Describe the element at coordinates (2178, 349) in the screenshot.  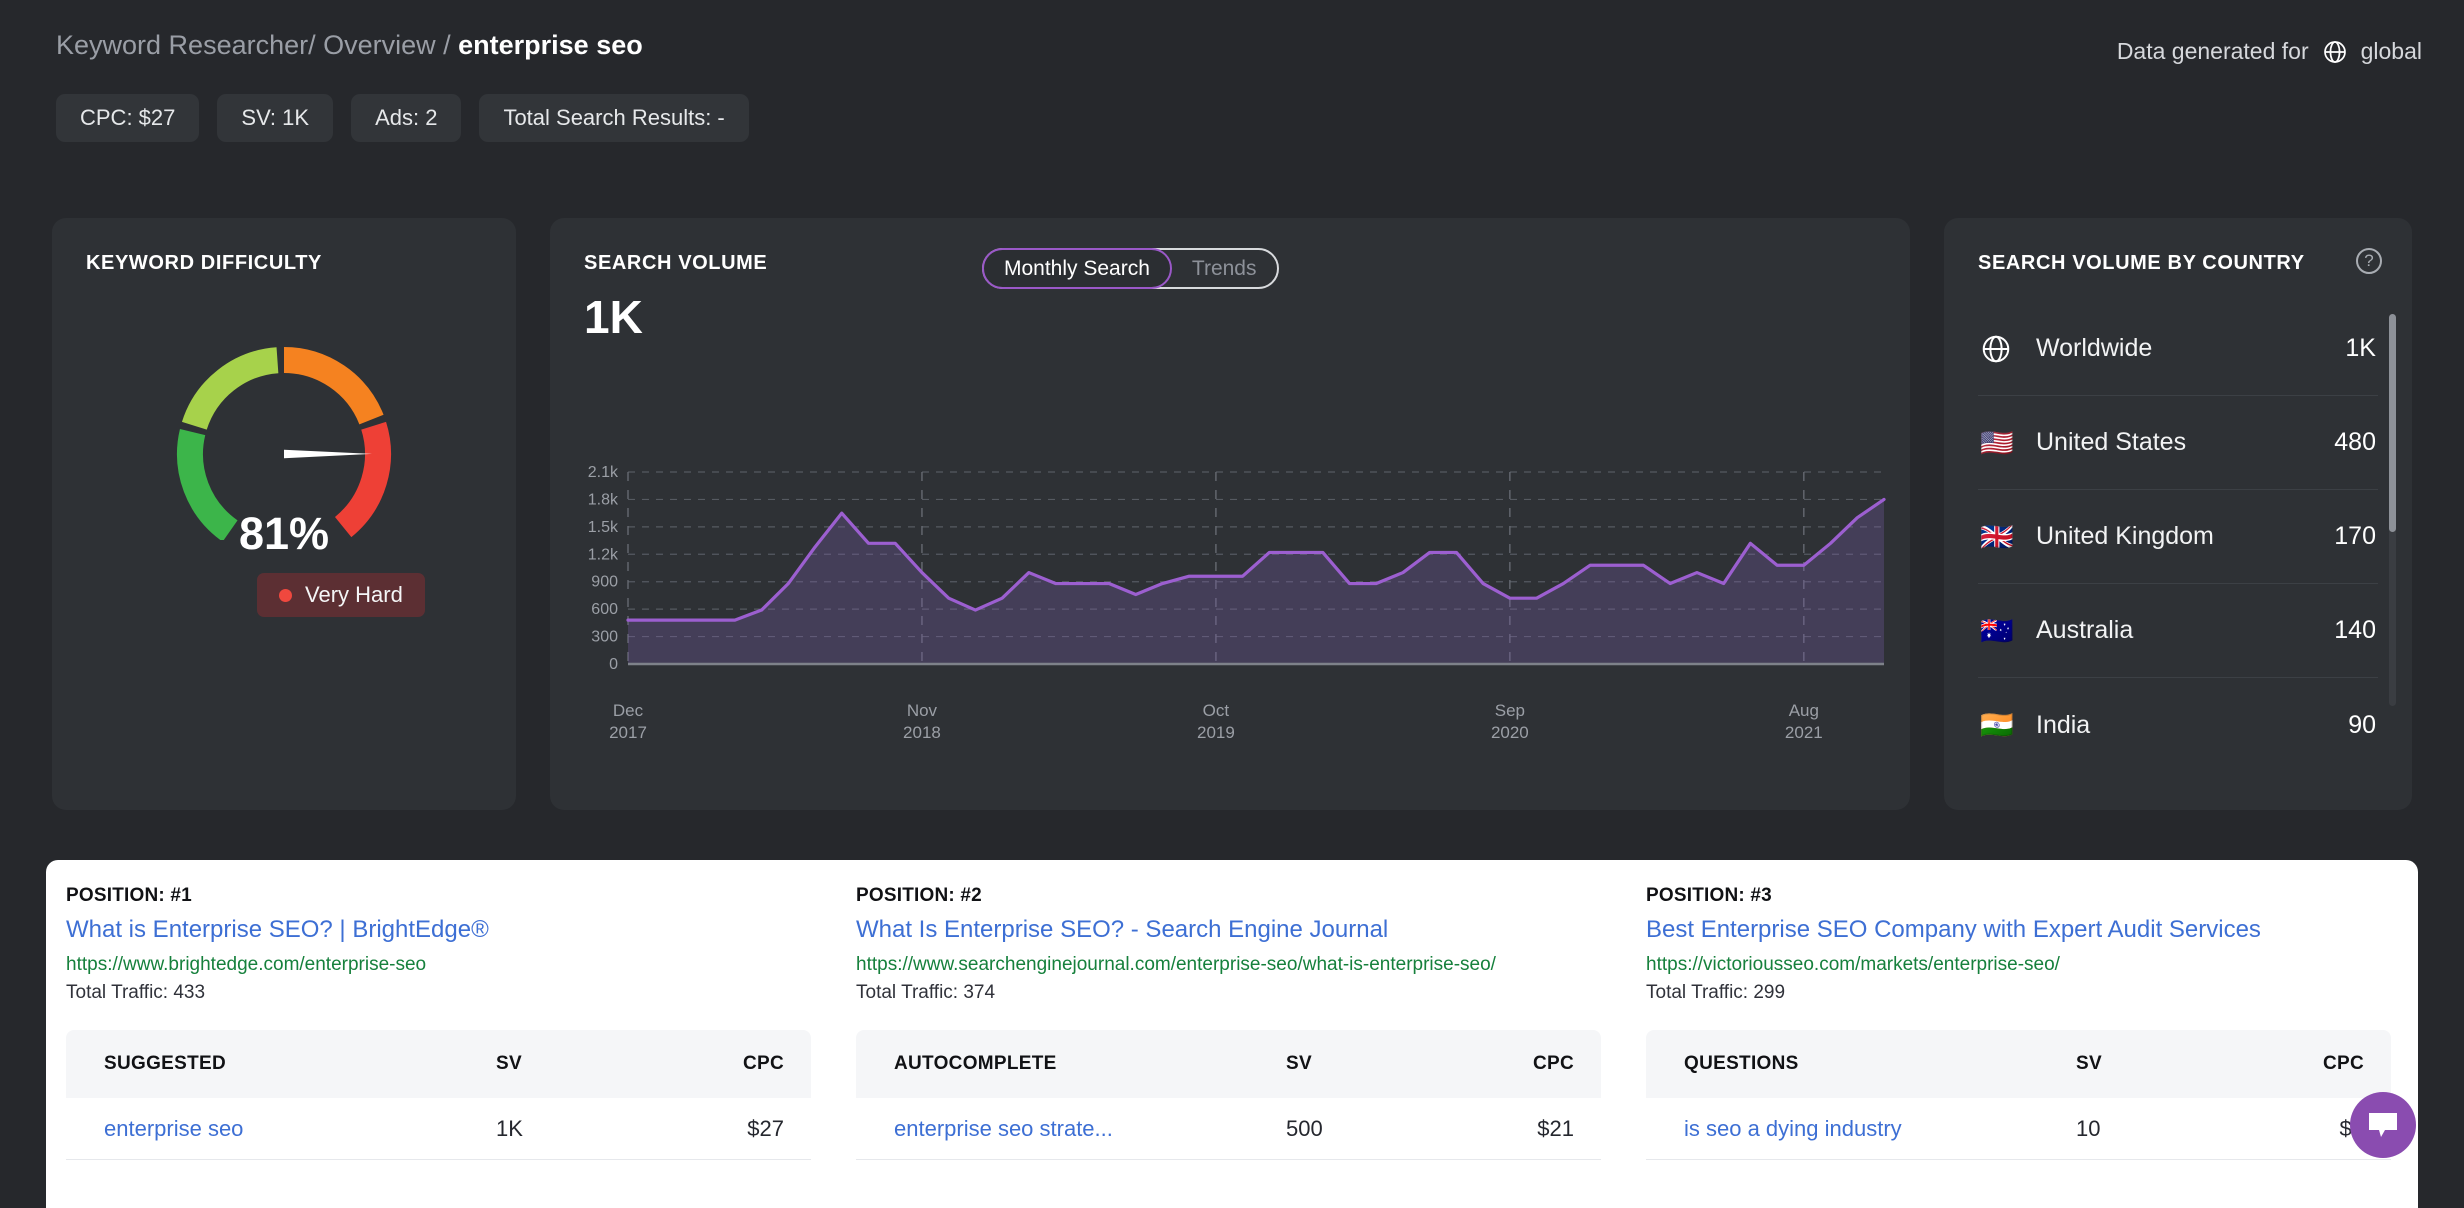
I see `geo-country-row: Worldwide 1K` at that location.